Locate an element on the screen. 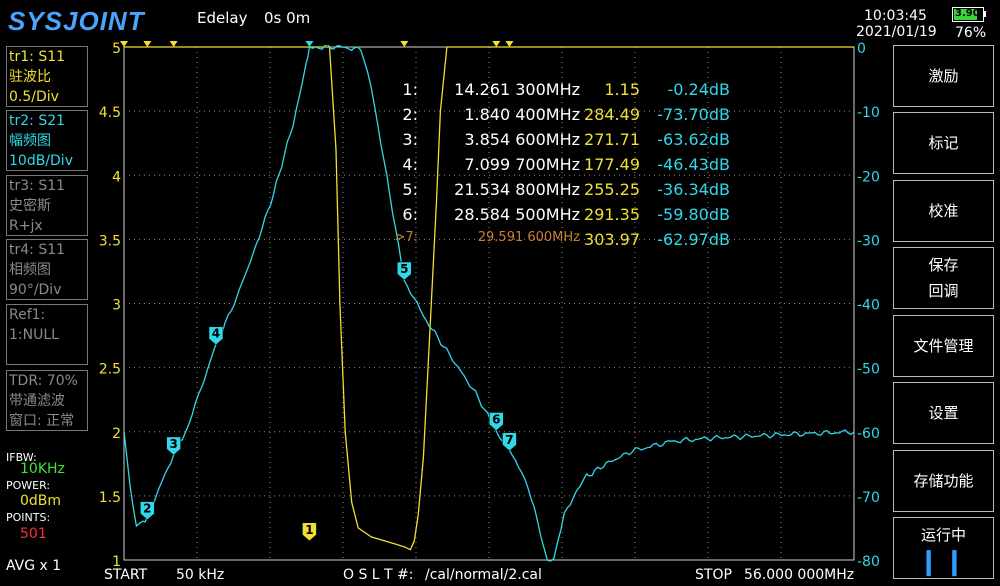 This screenshot has height=586, width=1000. marker-row-swr: 177.49 is located at coordinates (612, 164).